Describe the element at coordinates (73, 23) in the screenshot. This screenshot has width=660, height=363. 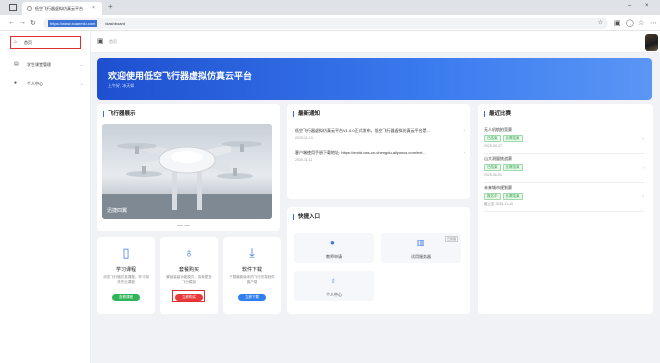
I see `url-selected-text: https://www.xuanmiu.com` at that location.